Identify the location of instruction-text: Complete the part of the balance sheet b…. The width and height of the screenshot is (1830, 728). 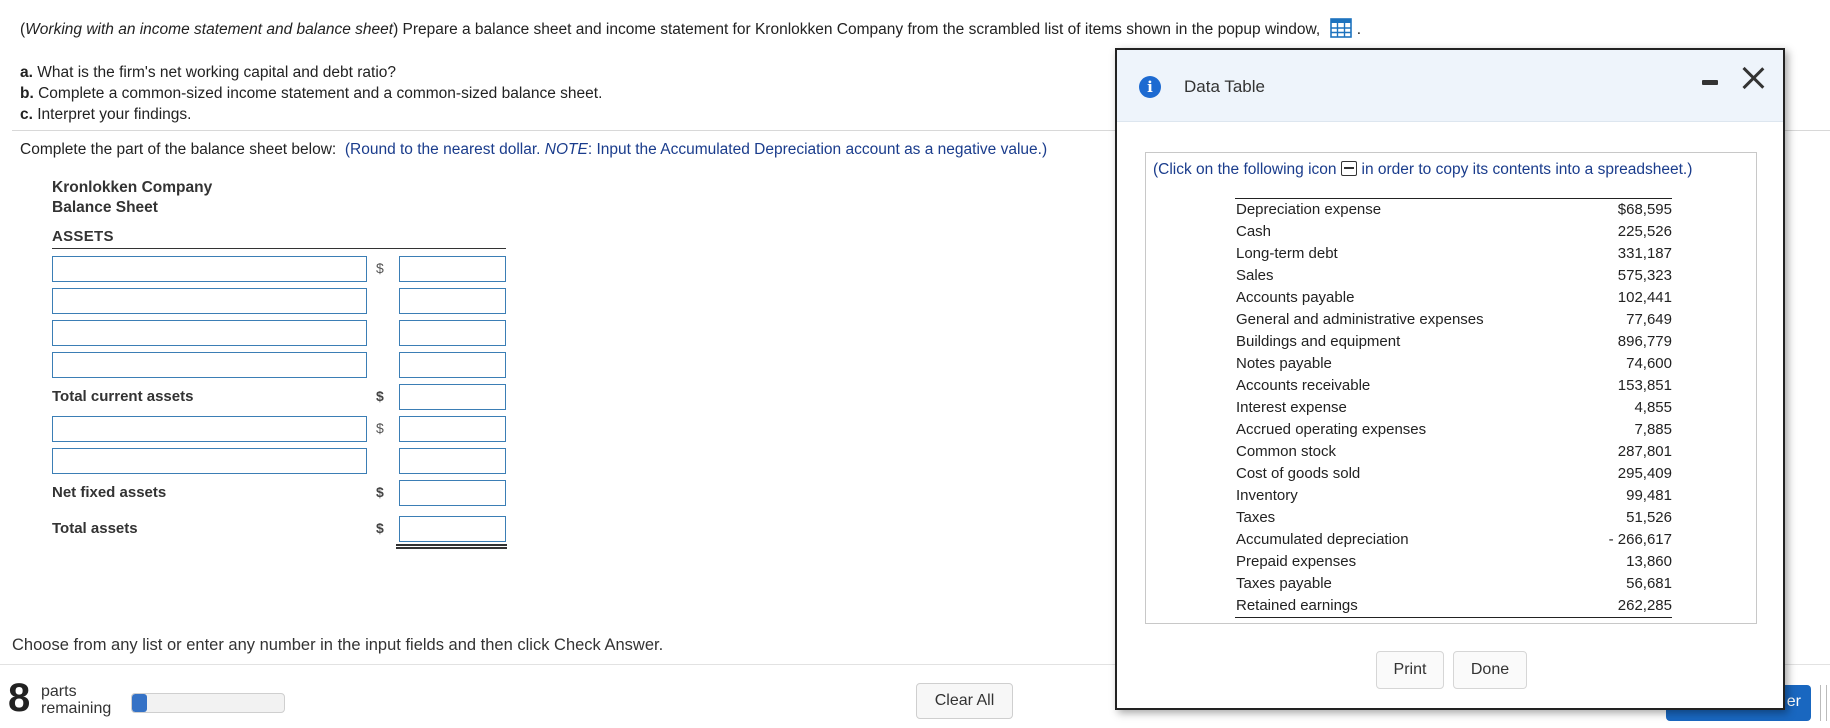
(534, 149).